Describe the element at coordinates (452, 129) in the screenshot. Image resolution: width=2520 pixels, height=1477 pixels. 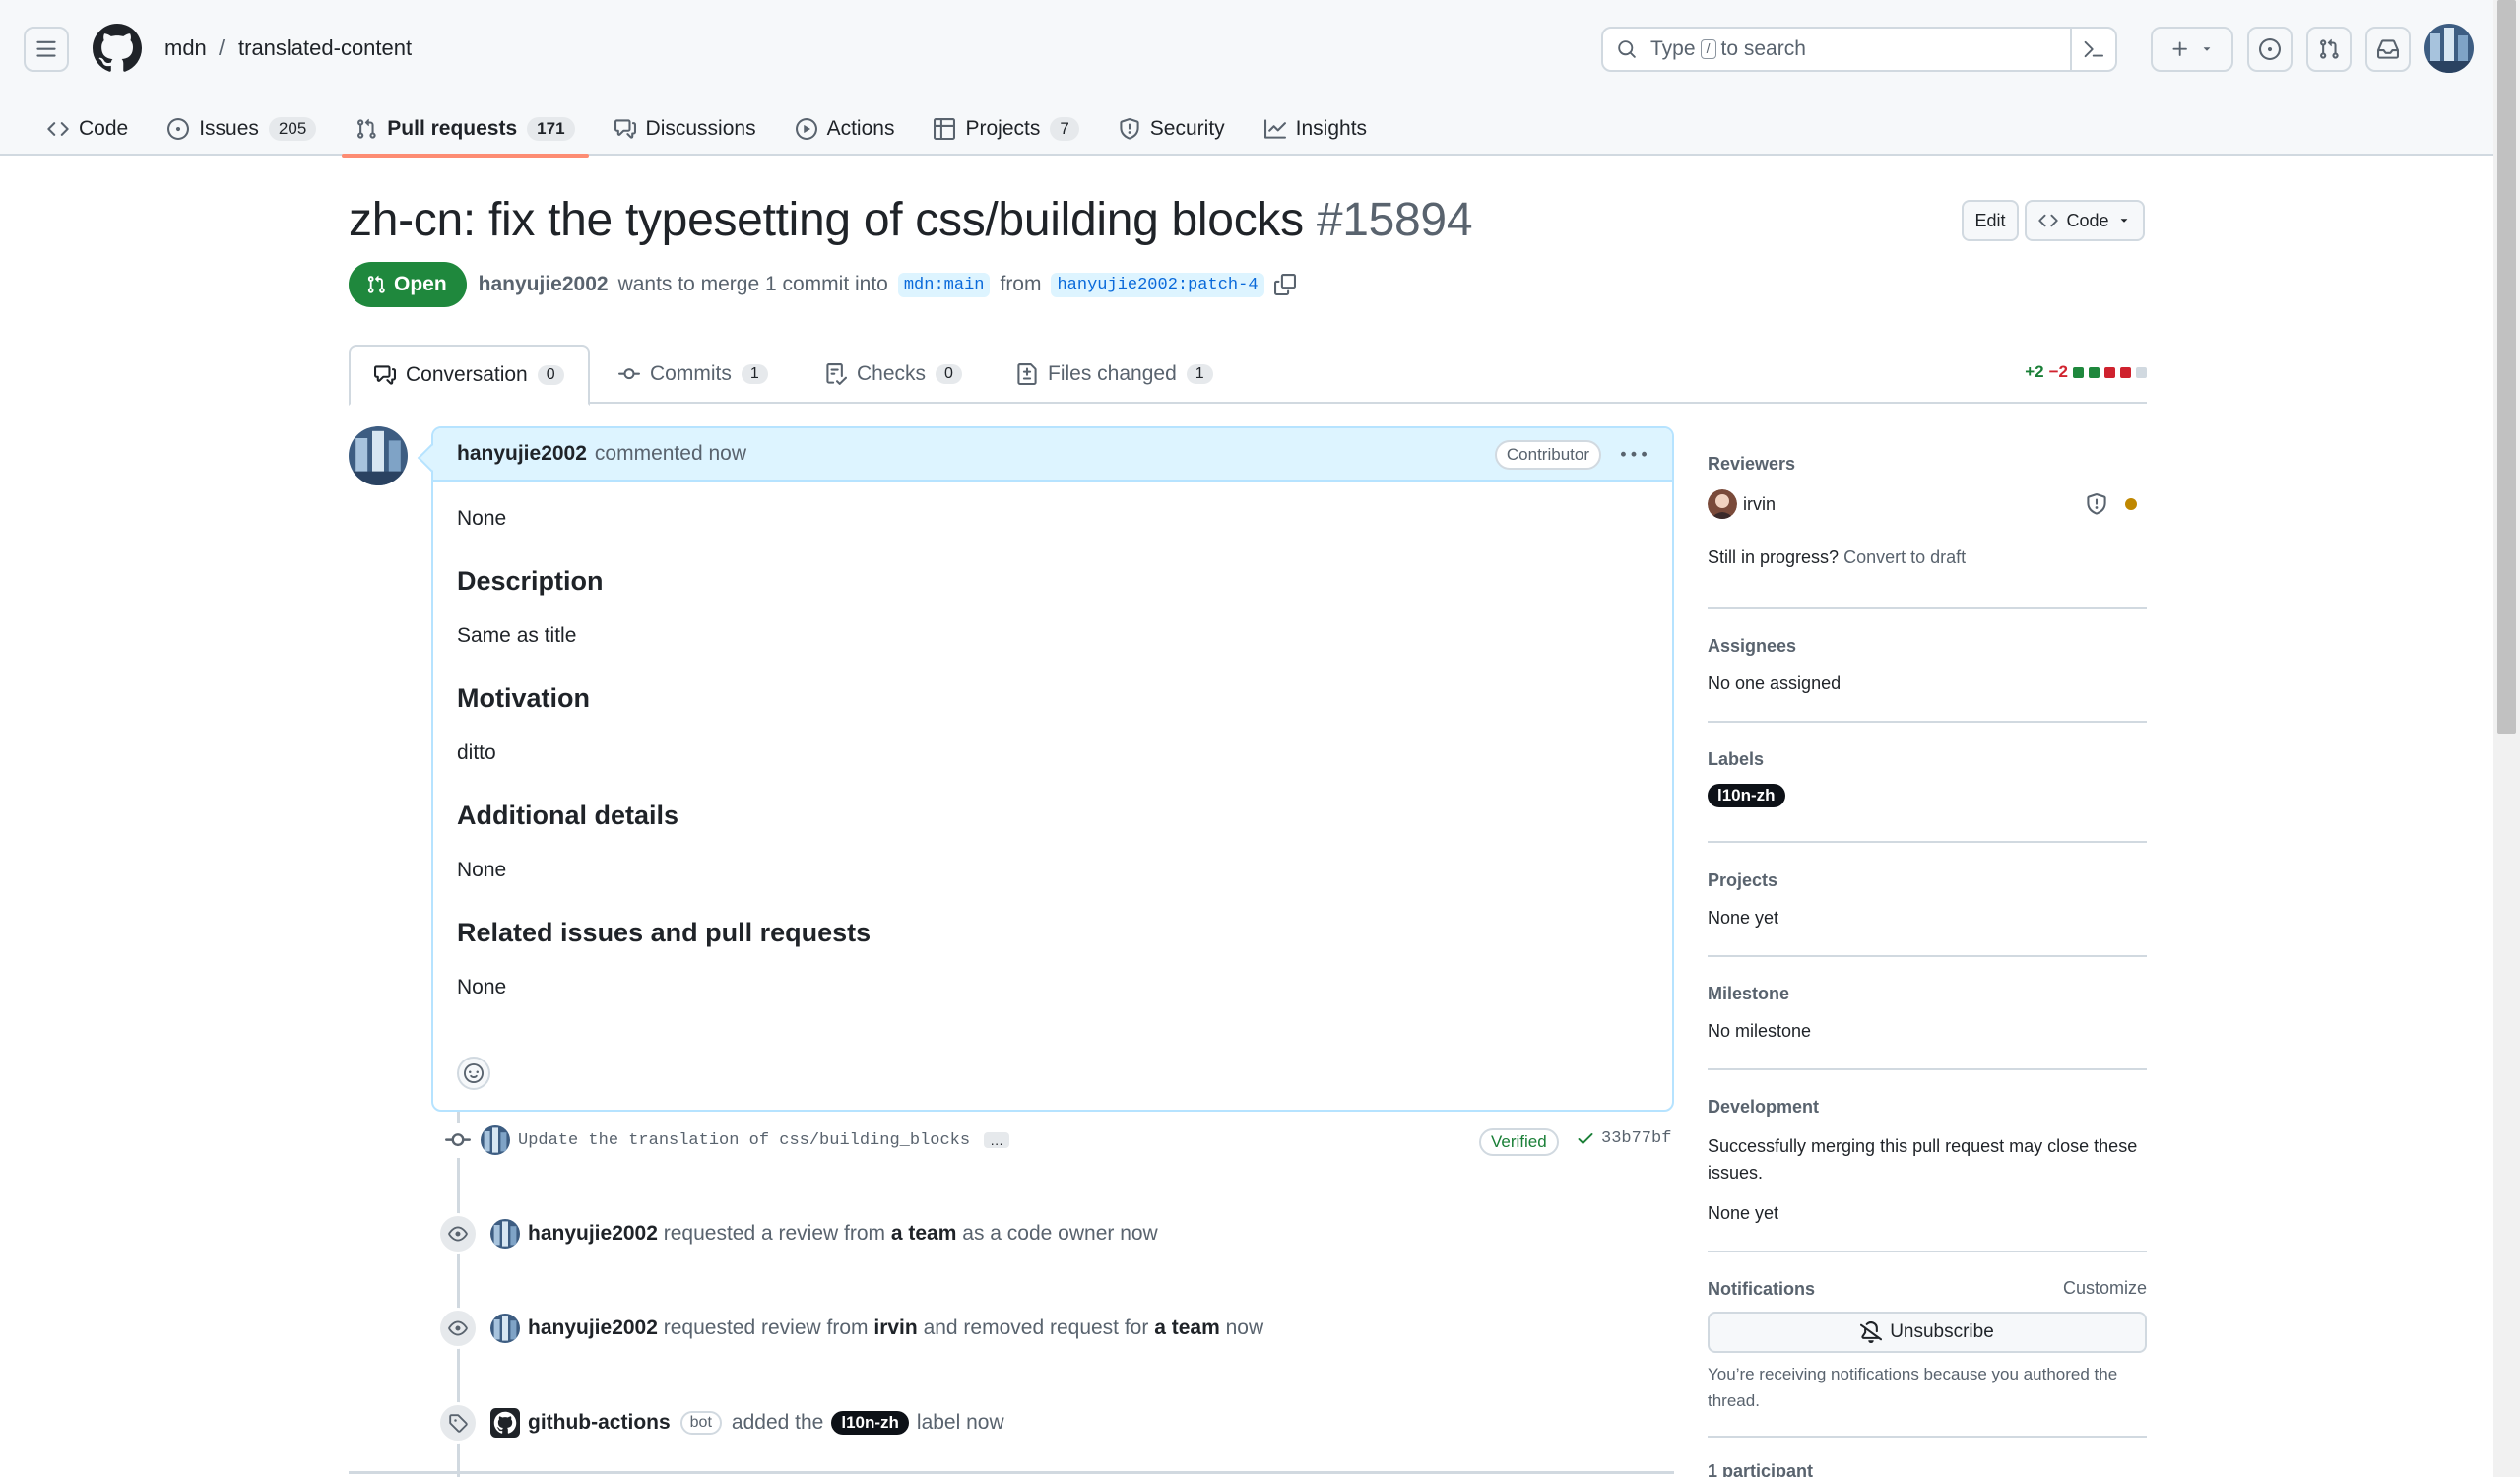
I see `repo-nav-pull-requests-label: Pull requests` at that location.